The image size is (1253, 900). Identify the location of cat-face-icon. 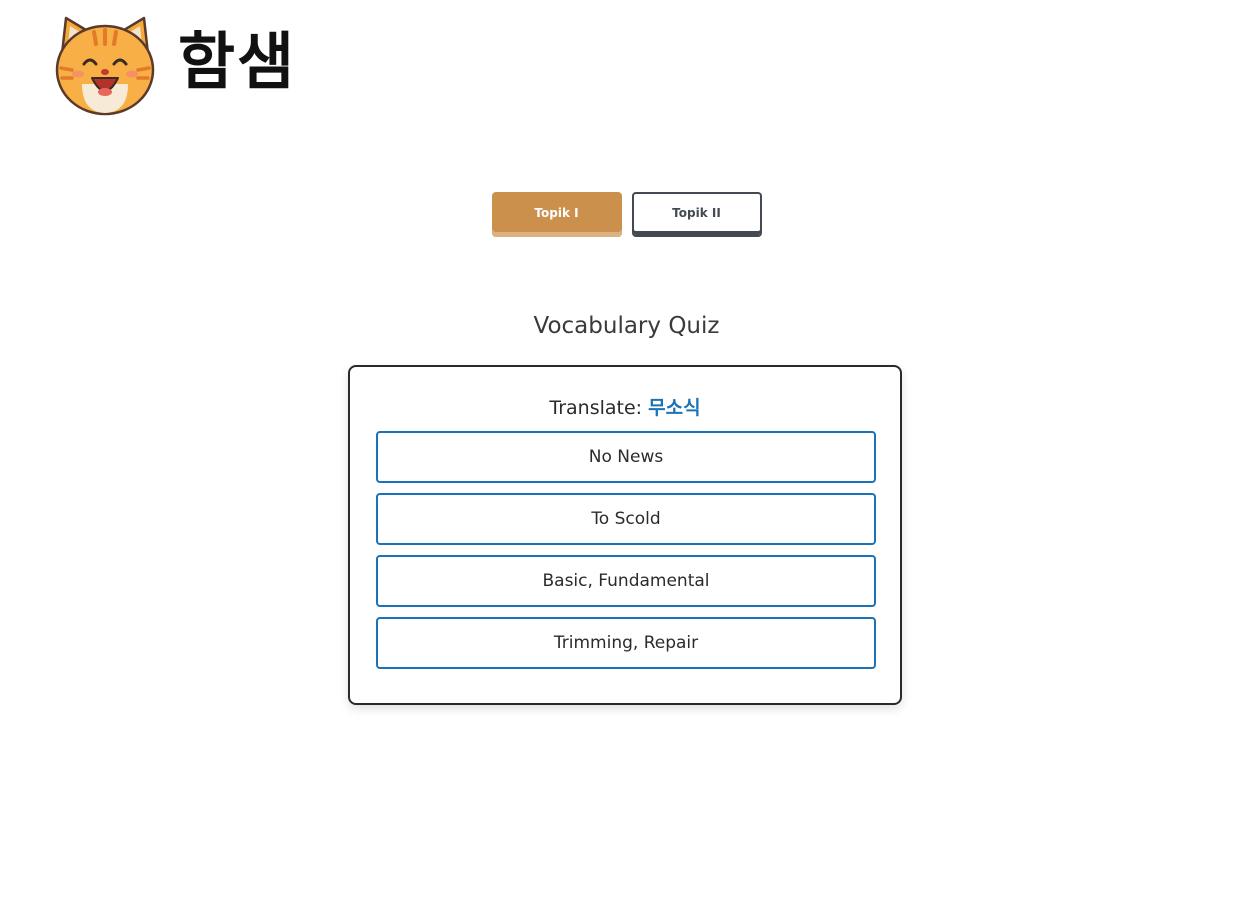
(105, 66).